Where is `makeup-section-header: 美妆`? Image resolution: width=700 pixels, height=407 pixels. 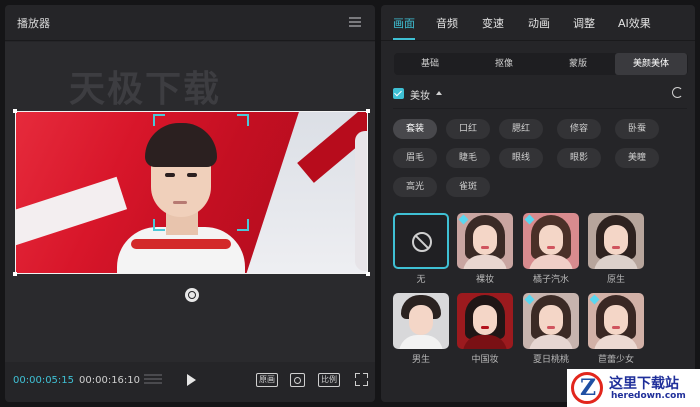 makeup-section-header: 美妆 is located at coordinates (540, 95).